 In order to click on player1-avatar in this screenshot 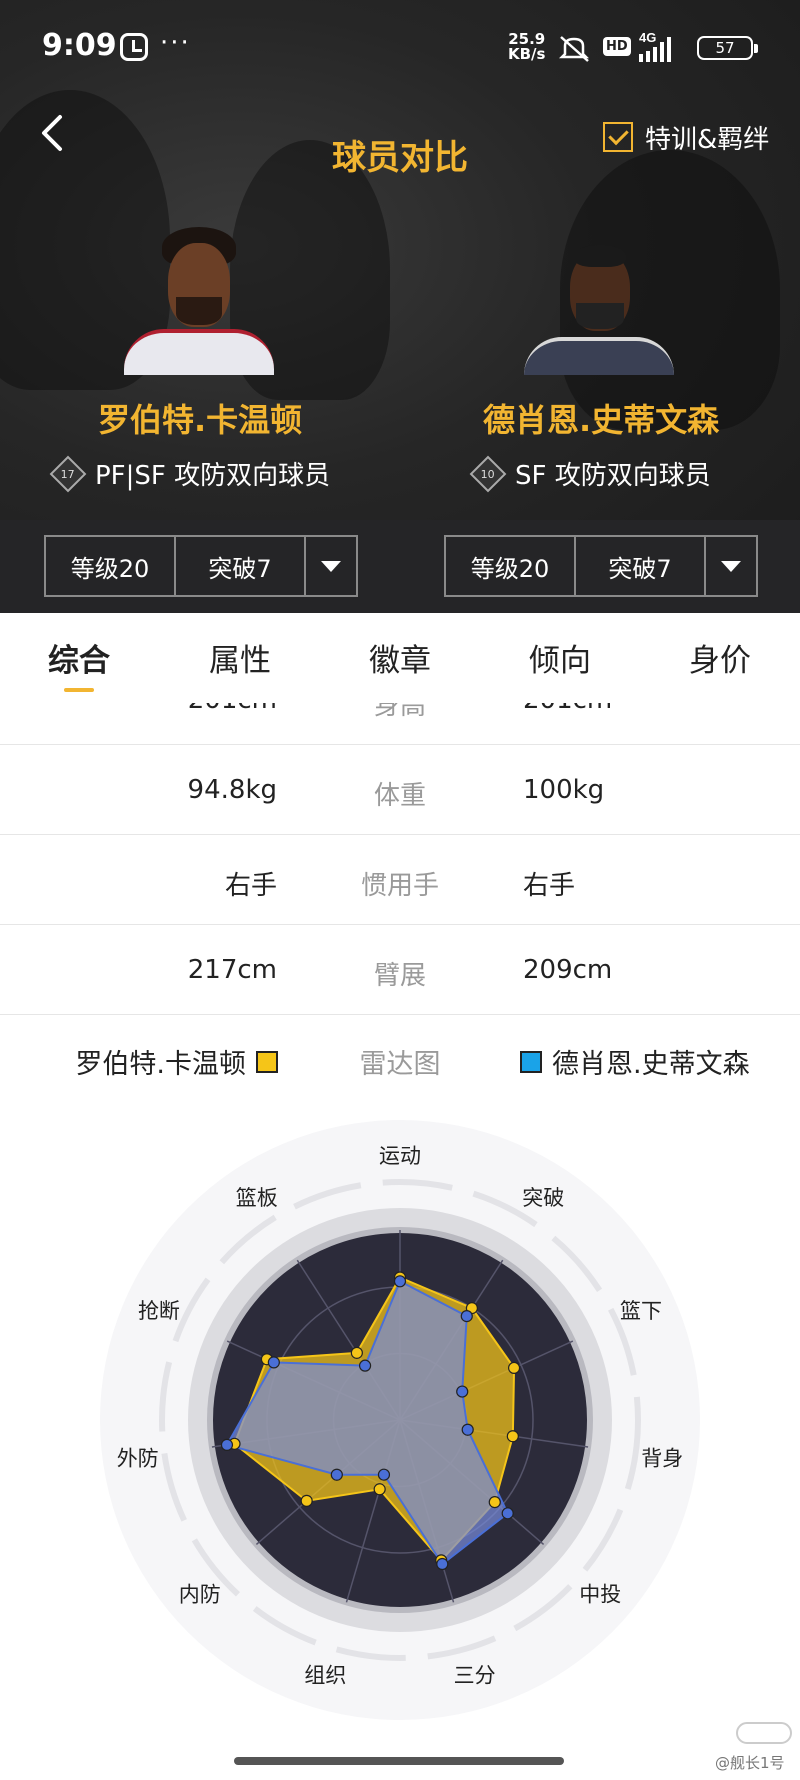, I will do `click(199, 300)`.